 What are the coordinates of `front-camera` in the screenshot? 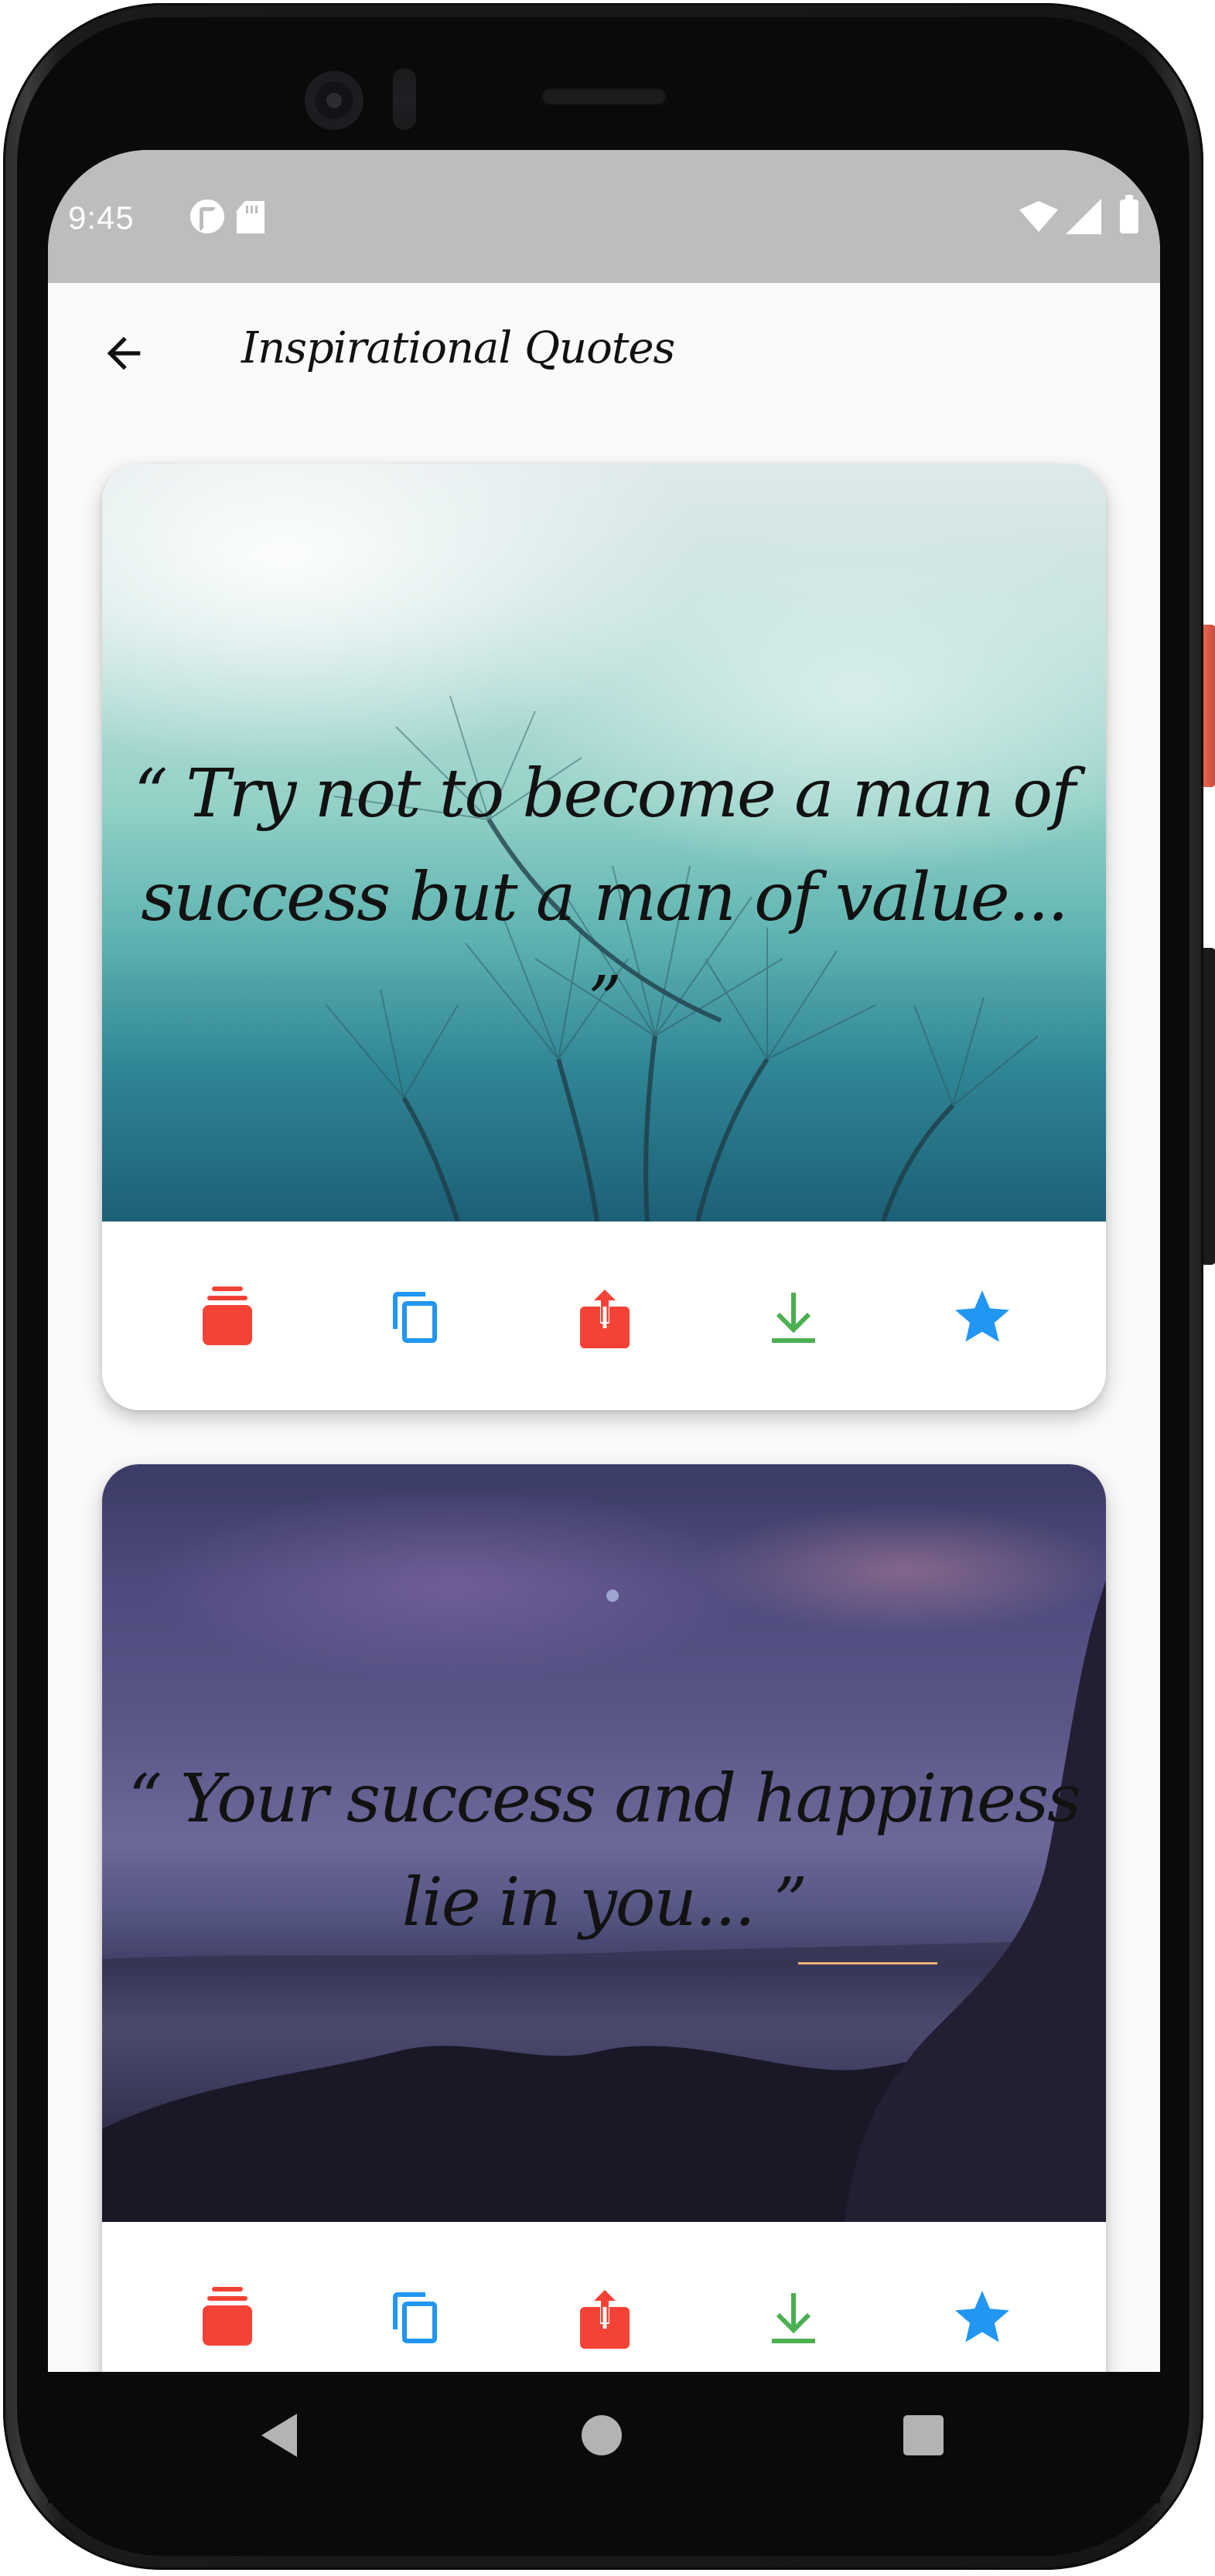 It's located at (334, 101).